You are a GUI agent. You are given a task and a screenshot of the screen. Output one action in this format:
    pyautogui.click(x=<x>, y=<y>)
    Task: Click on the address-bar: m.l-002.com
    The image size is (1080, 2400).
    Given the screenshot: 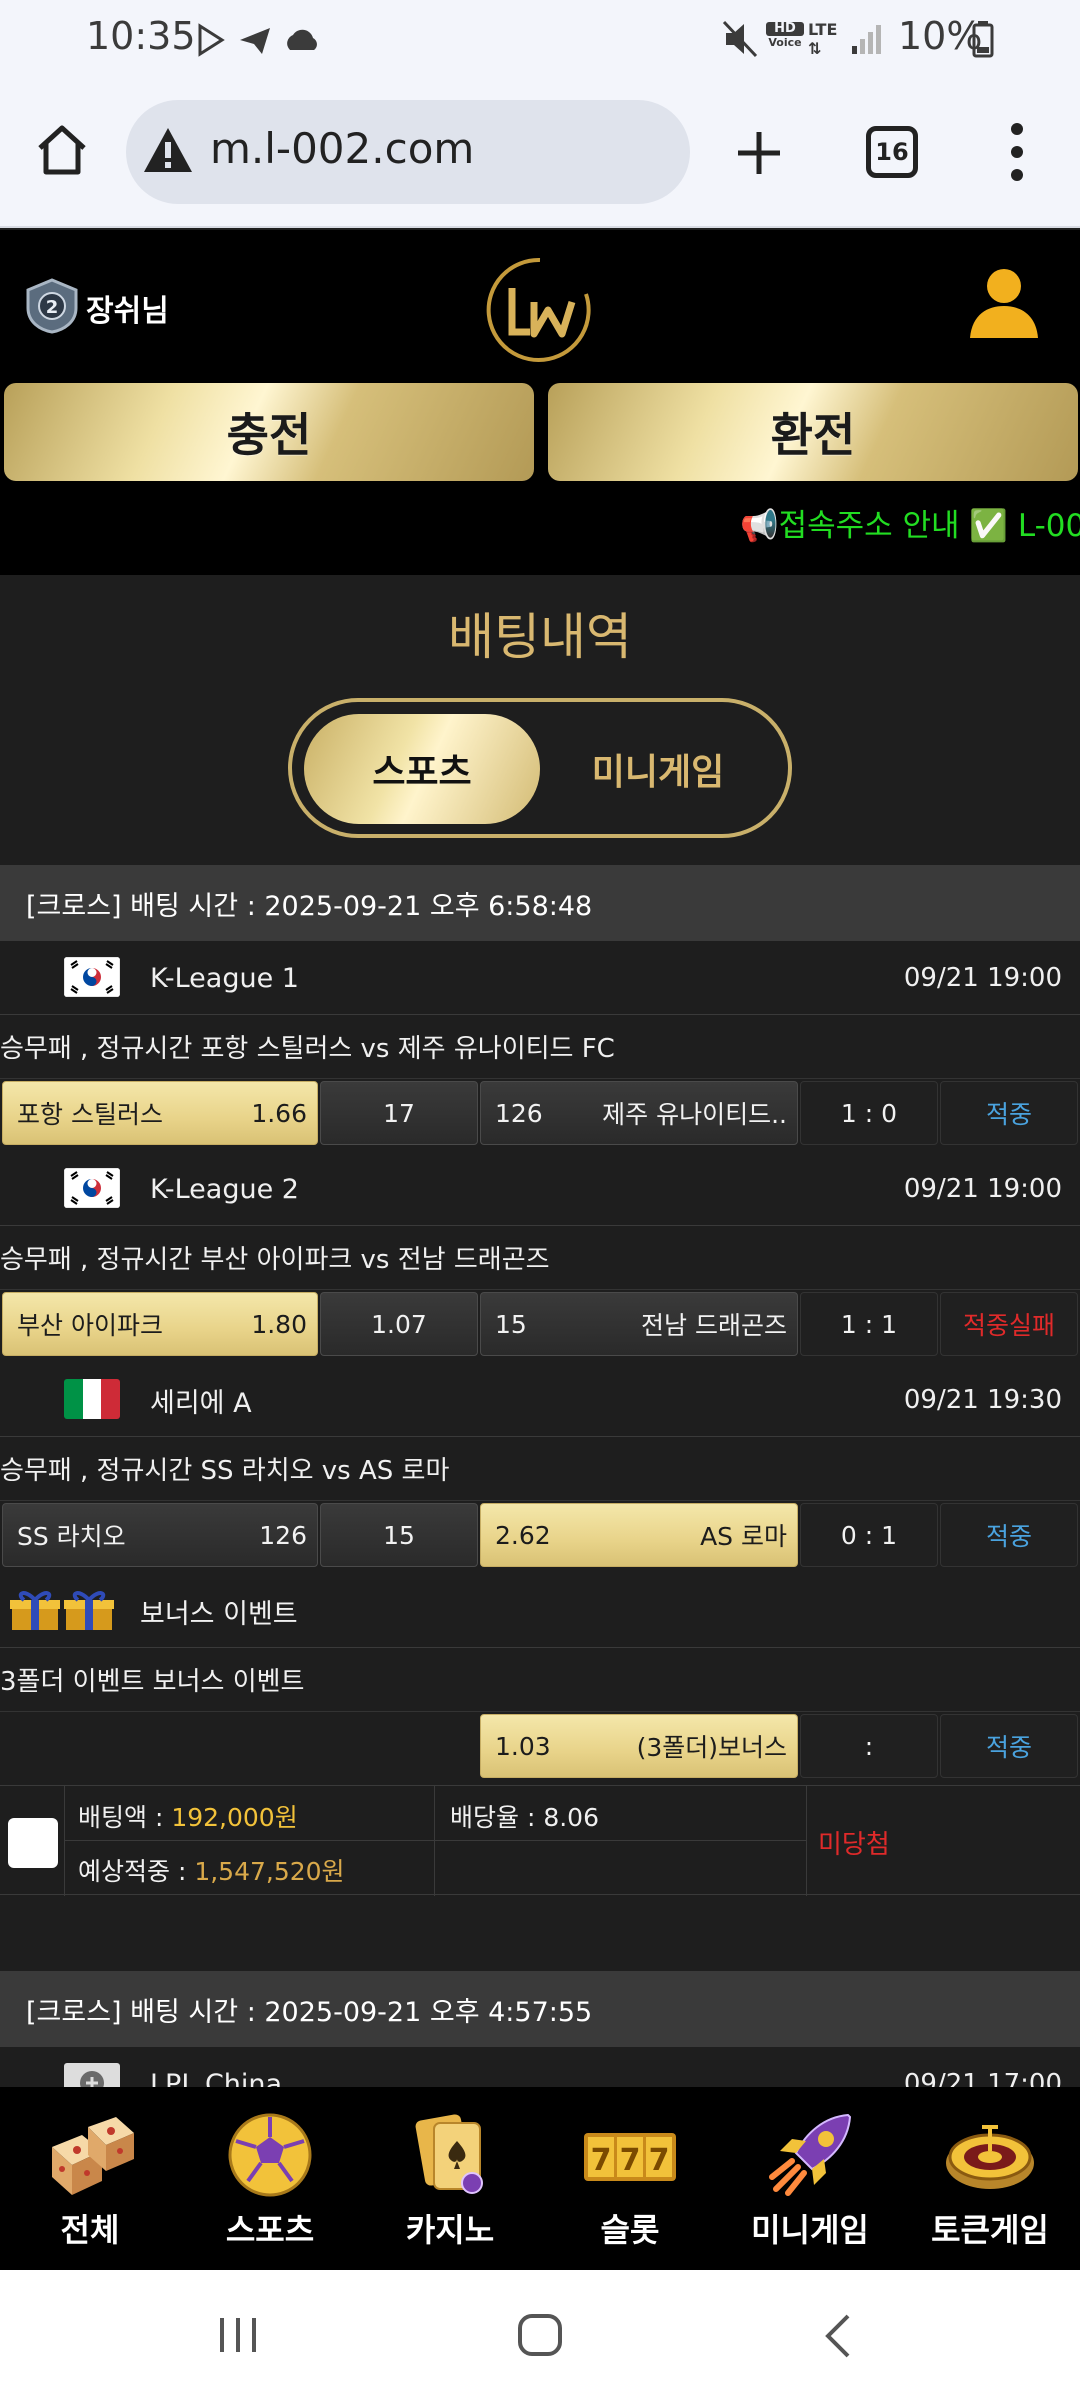 What is the action you would take?
    pyautogui.click(x=408, y=152)
    